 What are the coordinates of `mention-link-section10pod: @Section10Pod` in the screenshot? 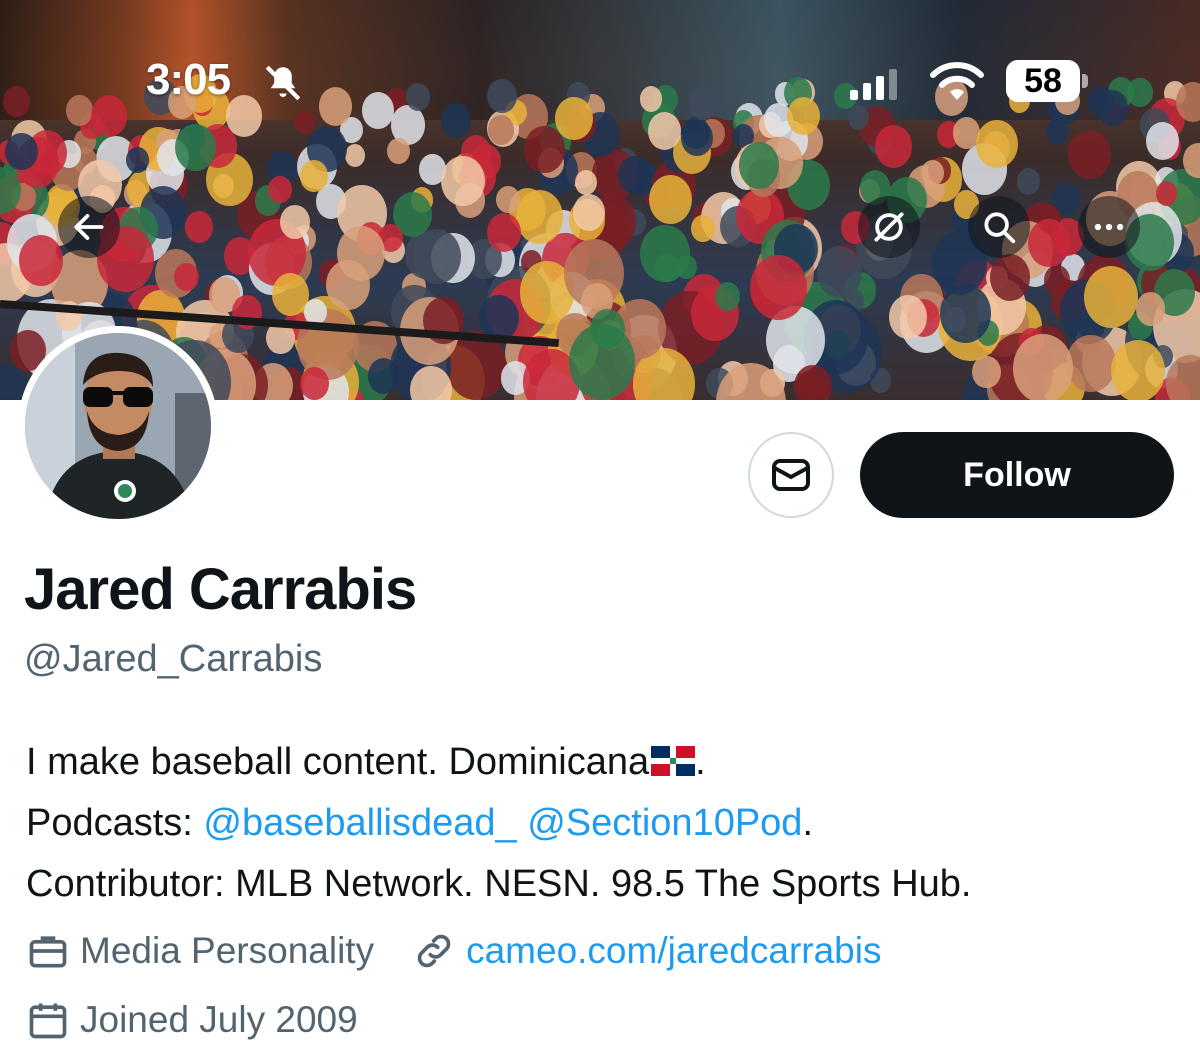 It's located at (664, 823).